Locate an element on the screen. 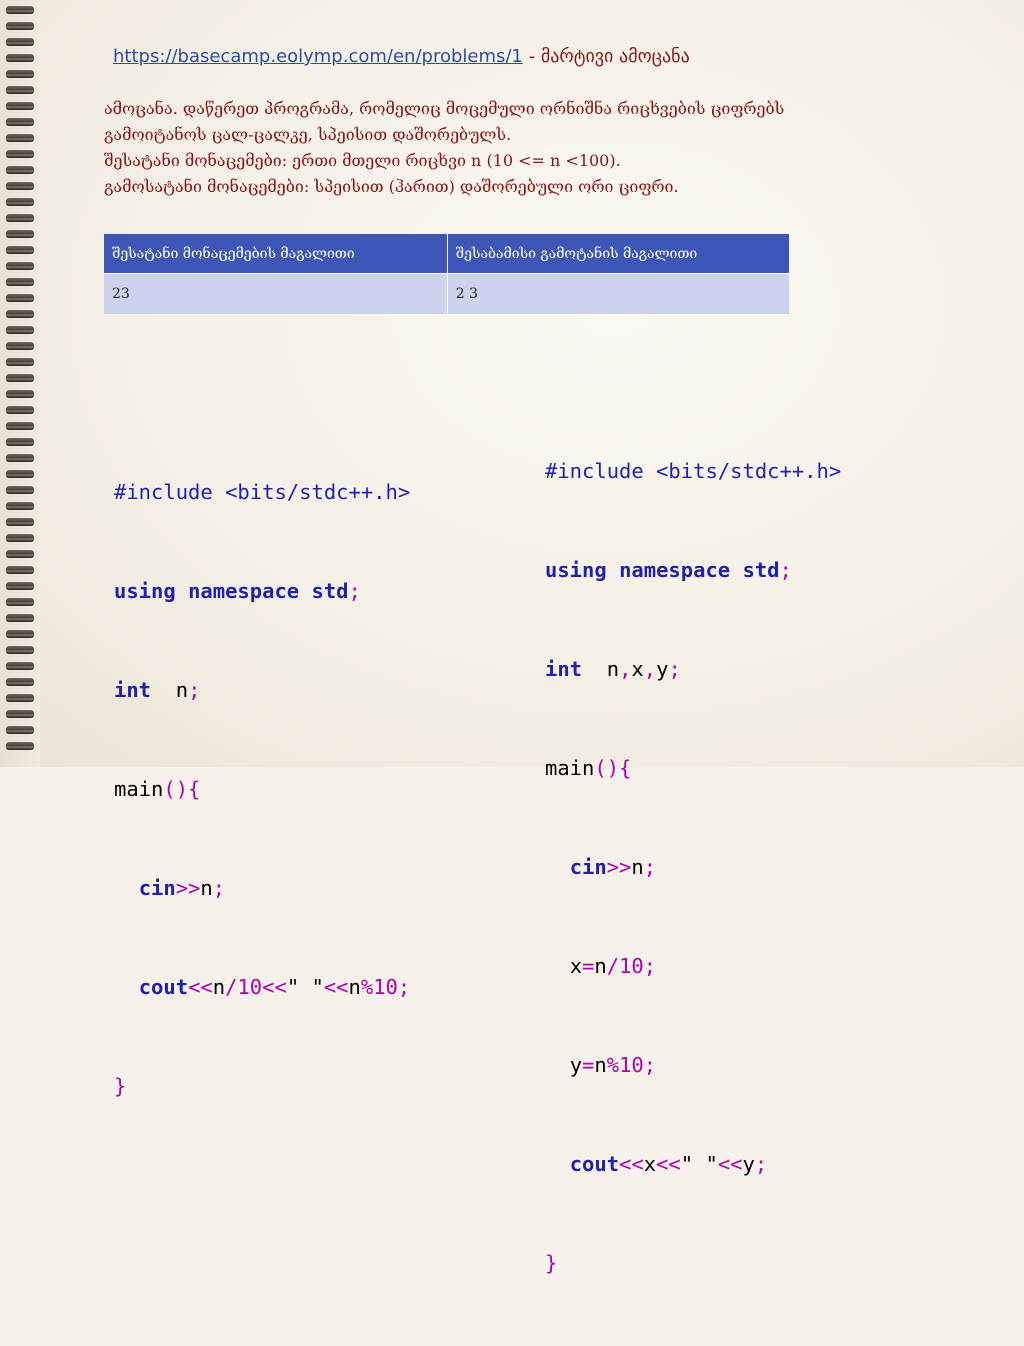 This screenshot has width=1024, height=1346. keyword: namespace is located at coordinates (675, 570).